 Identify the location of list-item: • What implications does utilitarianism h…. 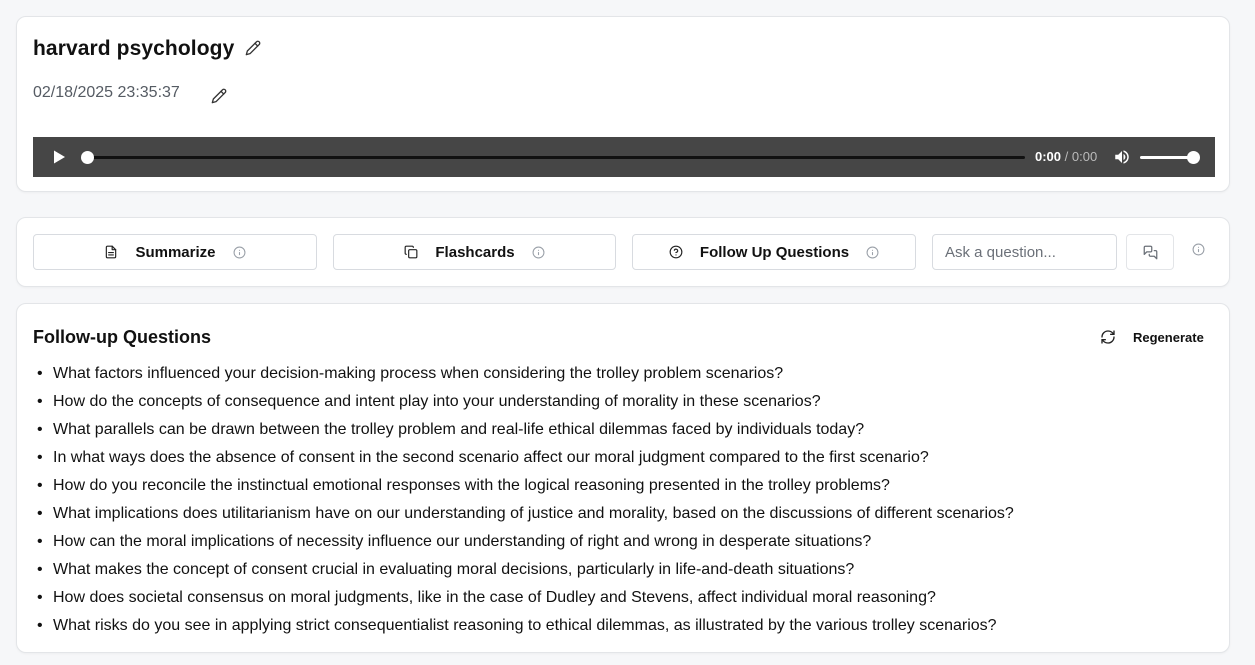
(525, 515).